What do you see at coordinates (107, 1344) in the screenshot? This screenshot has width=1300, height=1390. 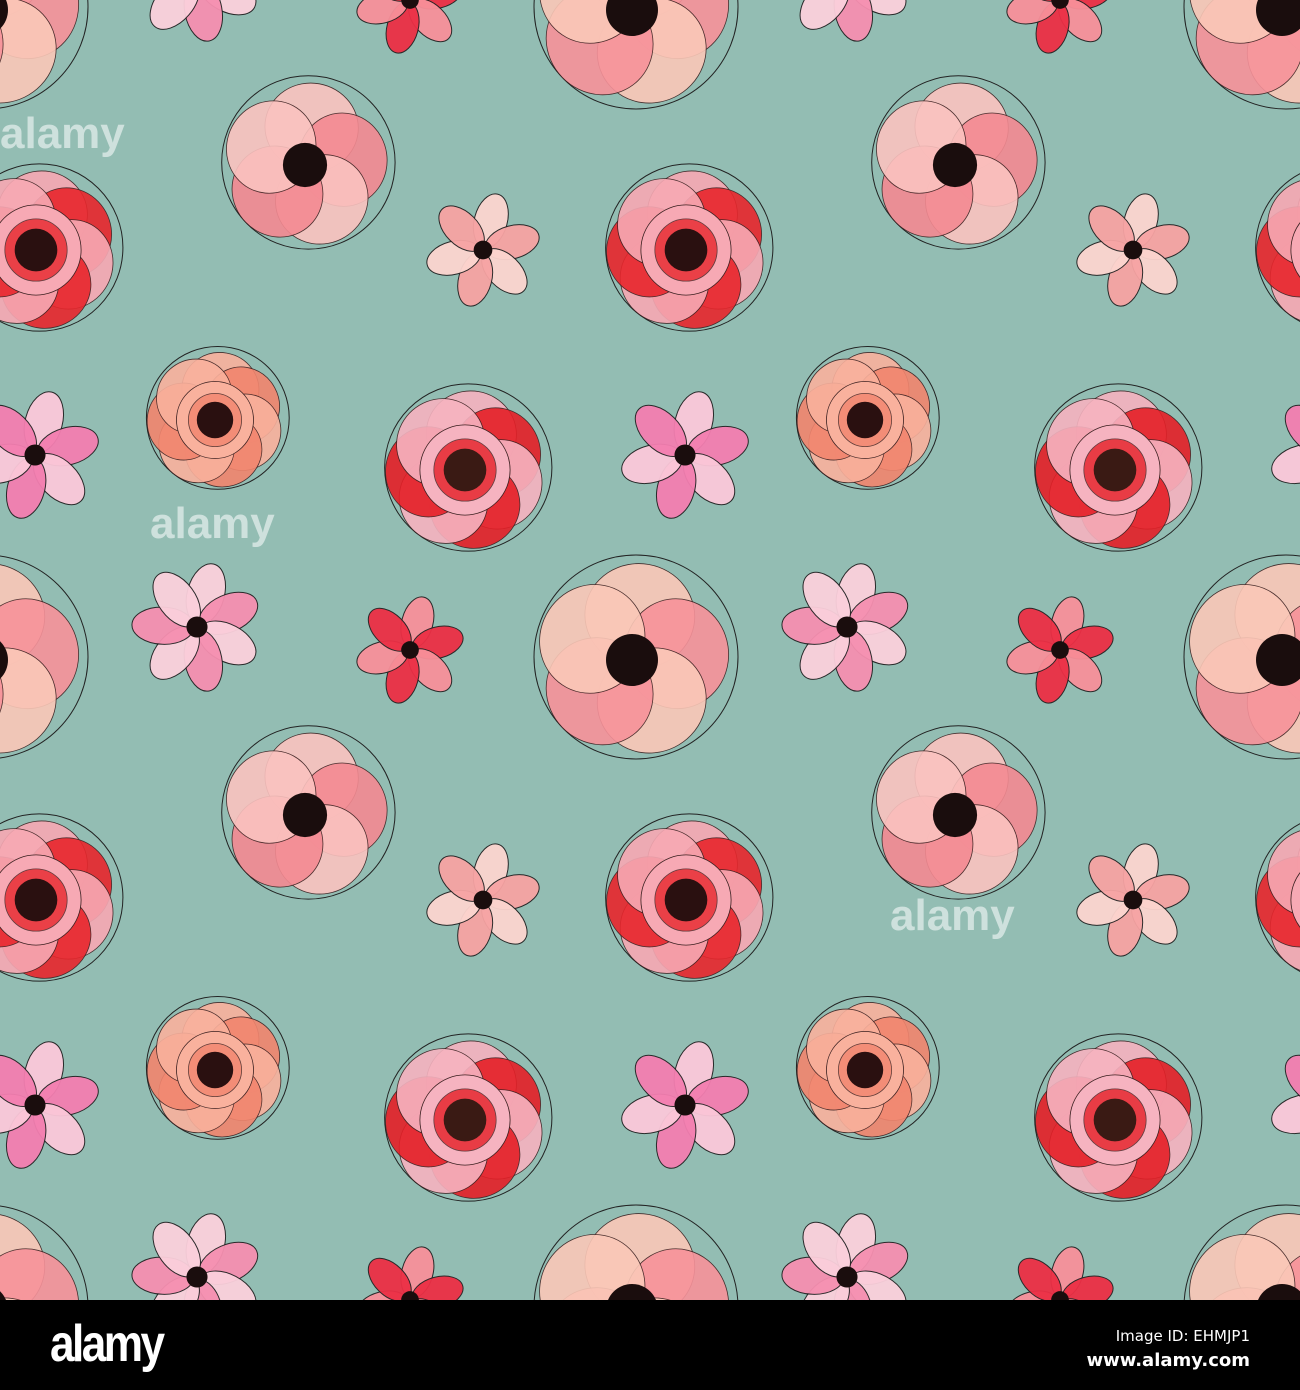 I see `alamy-logo: alamy` at bounding box center [107, 1344].